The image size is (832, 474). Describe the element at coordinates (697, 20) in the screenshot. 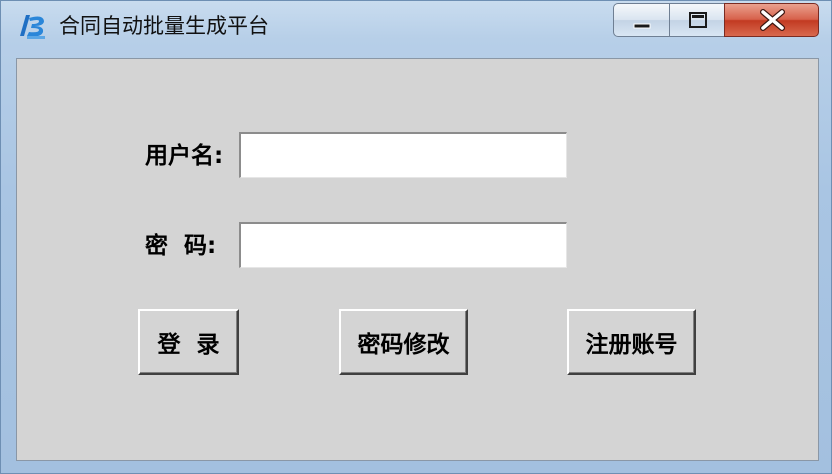

I see `maximize-button` at that location.